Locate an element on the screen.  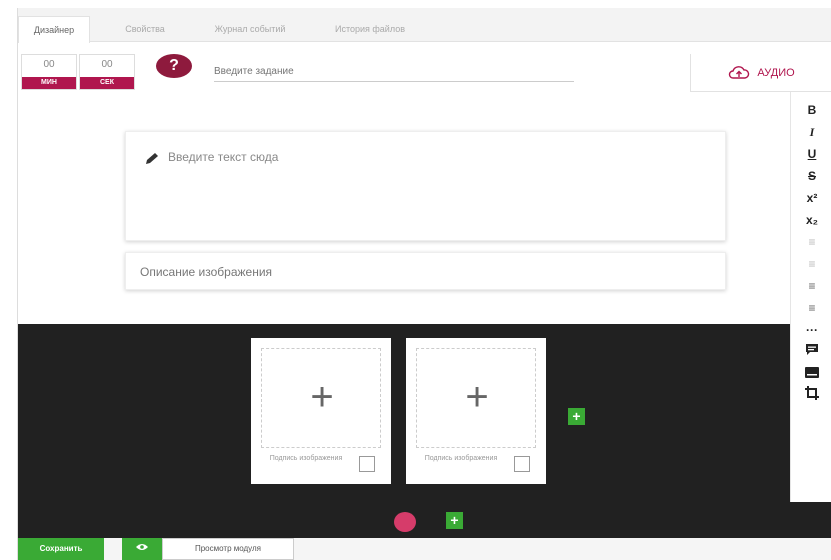
unordered-list-button: ≡ is located at coordinates (811, 286).